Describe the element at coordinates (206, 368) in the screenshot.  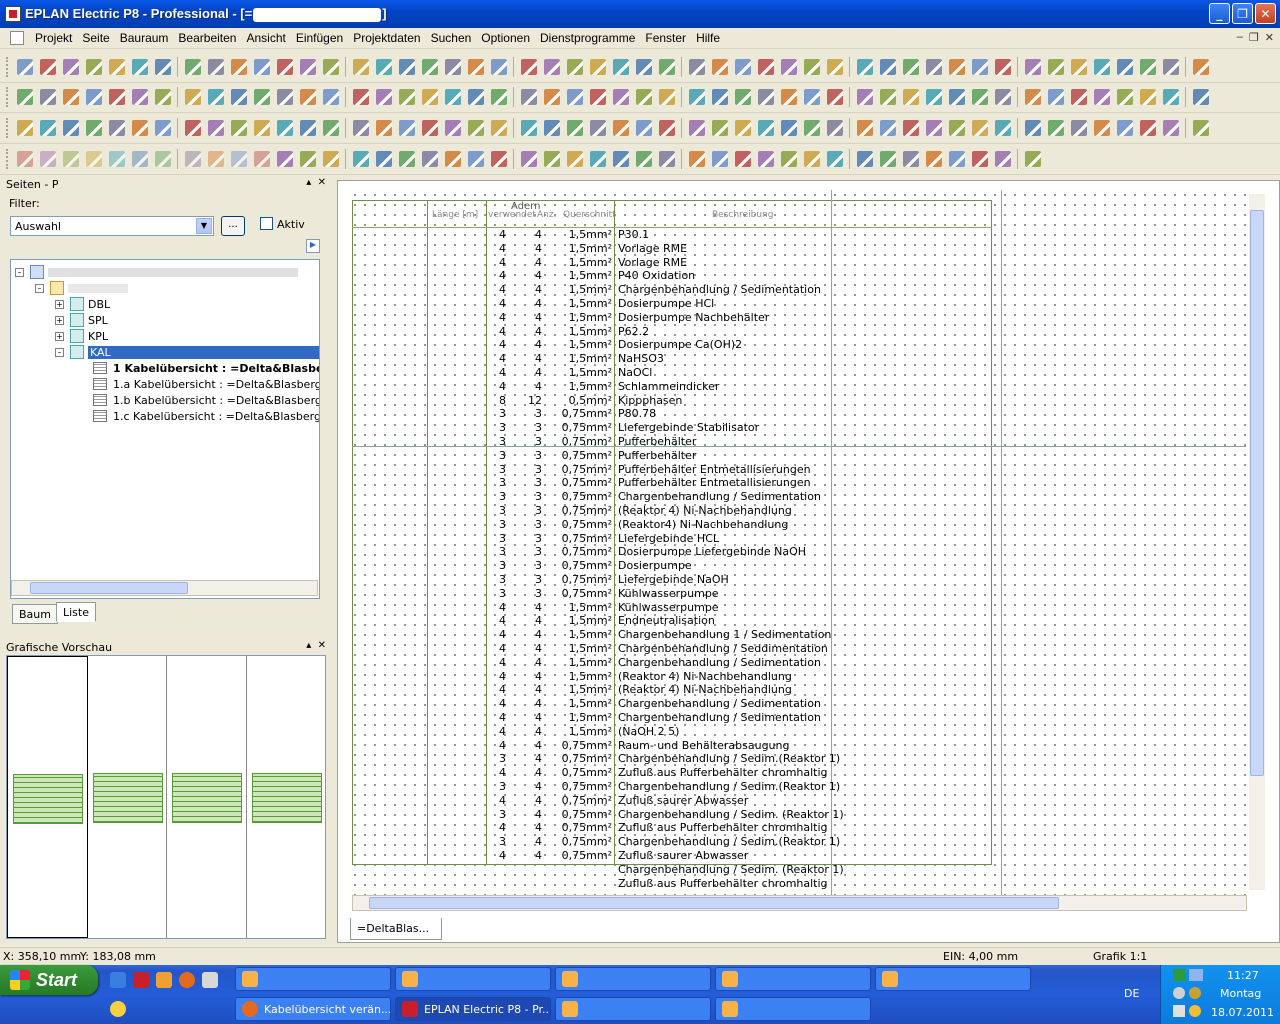
I see `tree-page-1: 1 Kabelübersicht : =Delta&Blasberg-` at that location.